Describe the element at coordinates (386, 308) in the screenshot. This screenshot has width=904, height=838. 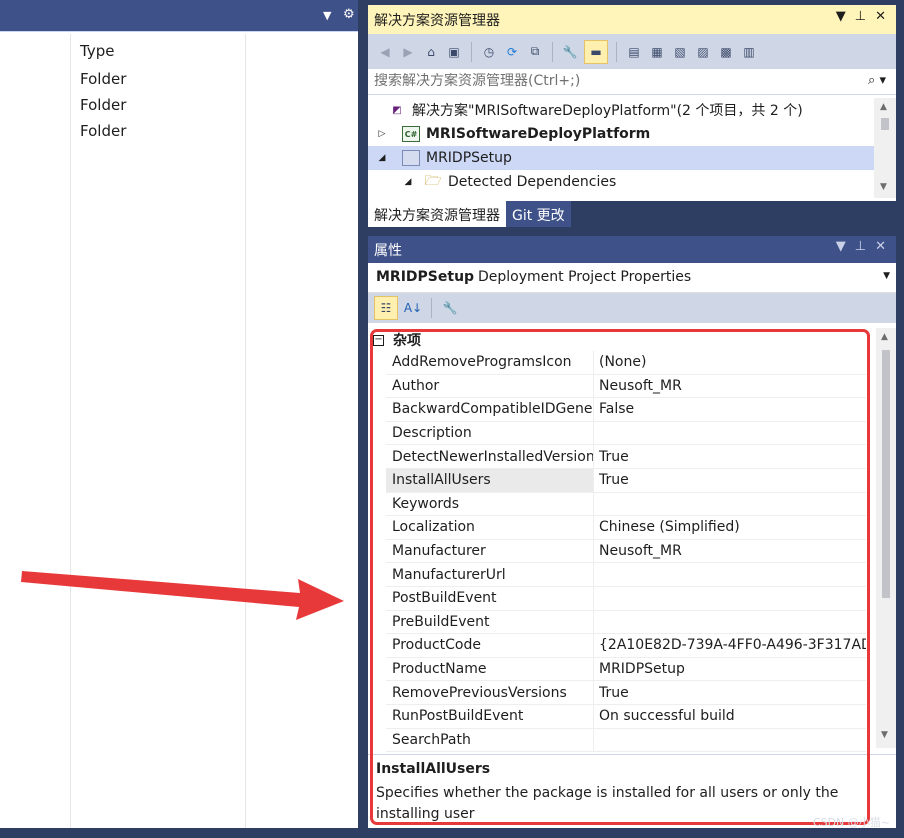
I see `categorized-icon: ☷` at that location.